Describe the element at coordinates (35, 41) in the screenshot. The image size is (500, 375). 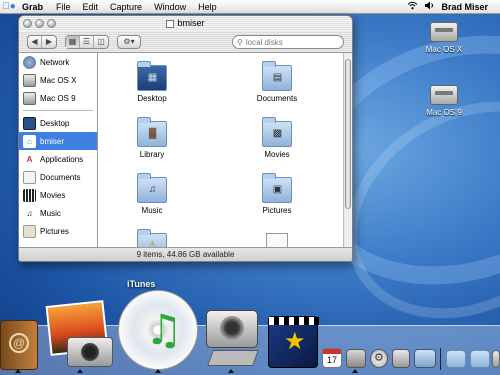
I see `back-button: ◀` at that location.